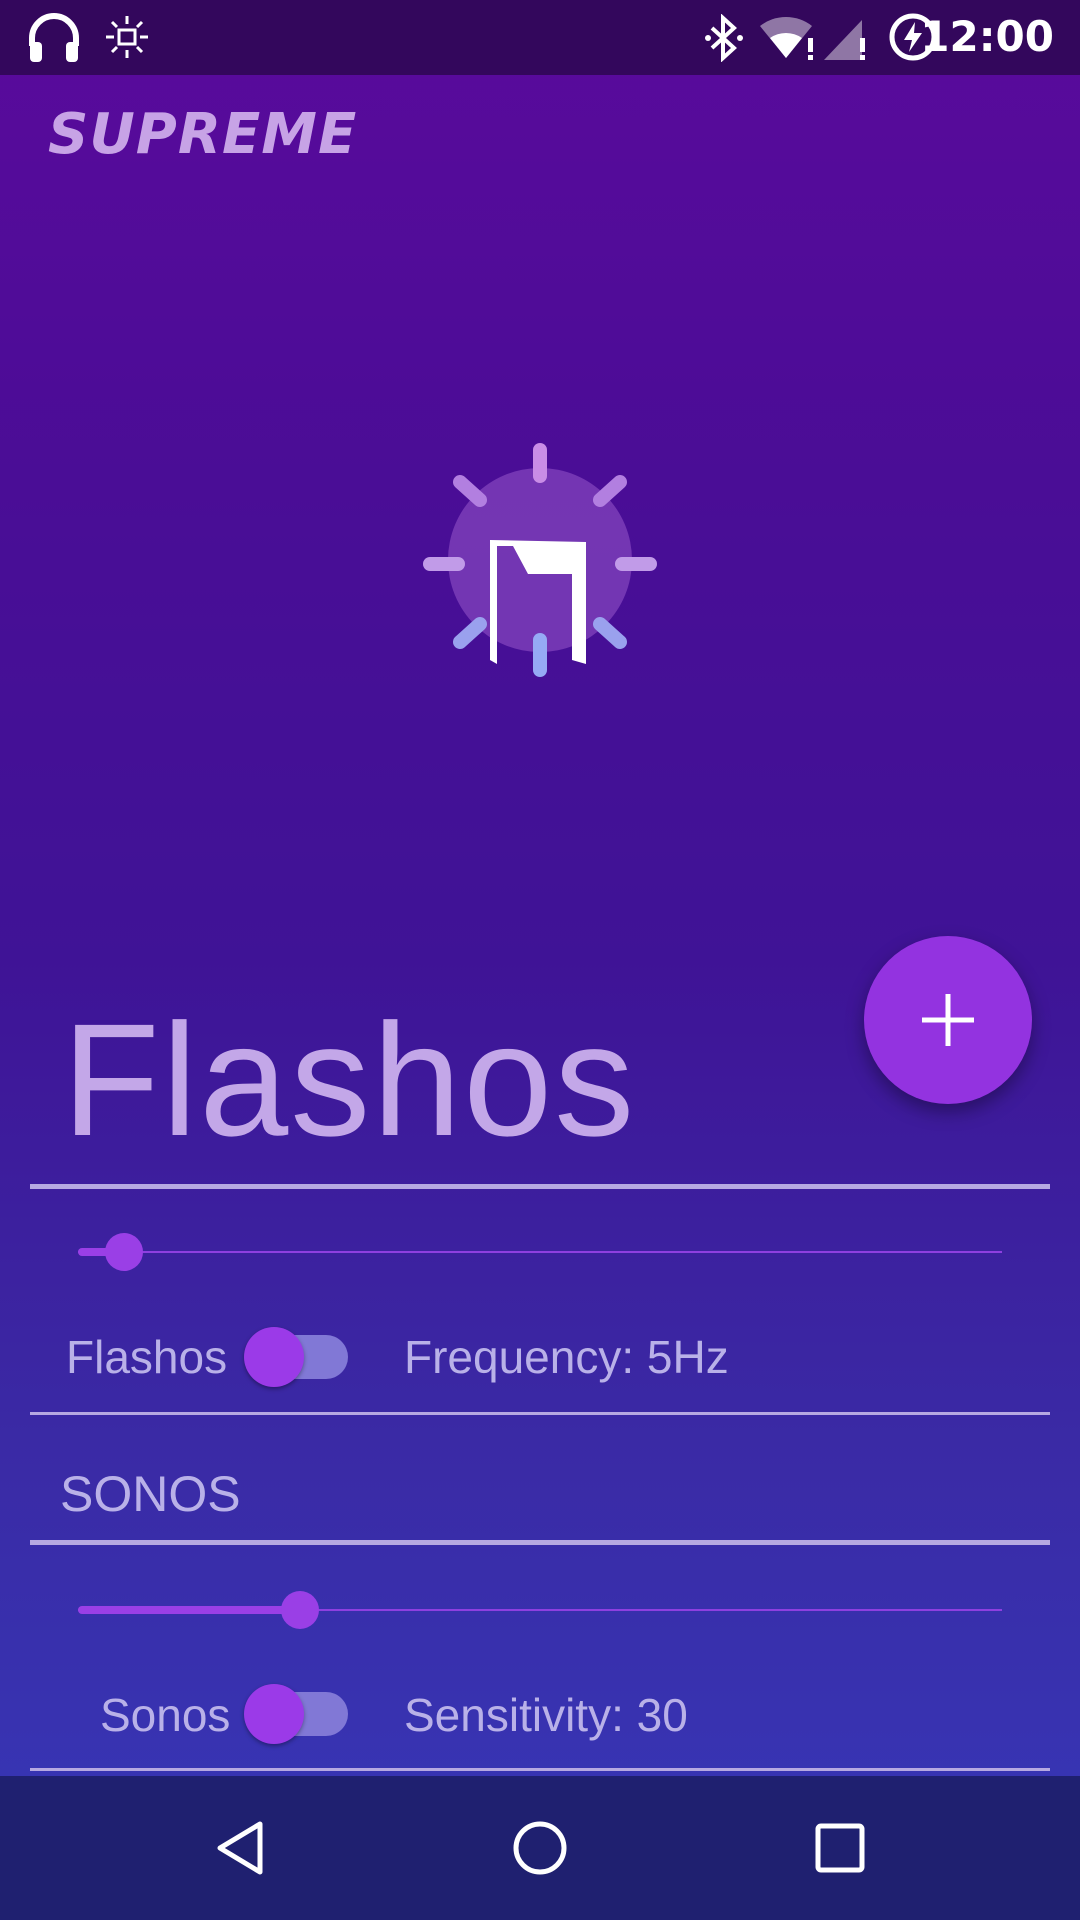 Image resolution: width=1080 pixels, height=1920 pixels. I want to click on add-fab-button, so click(948, 1020).